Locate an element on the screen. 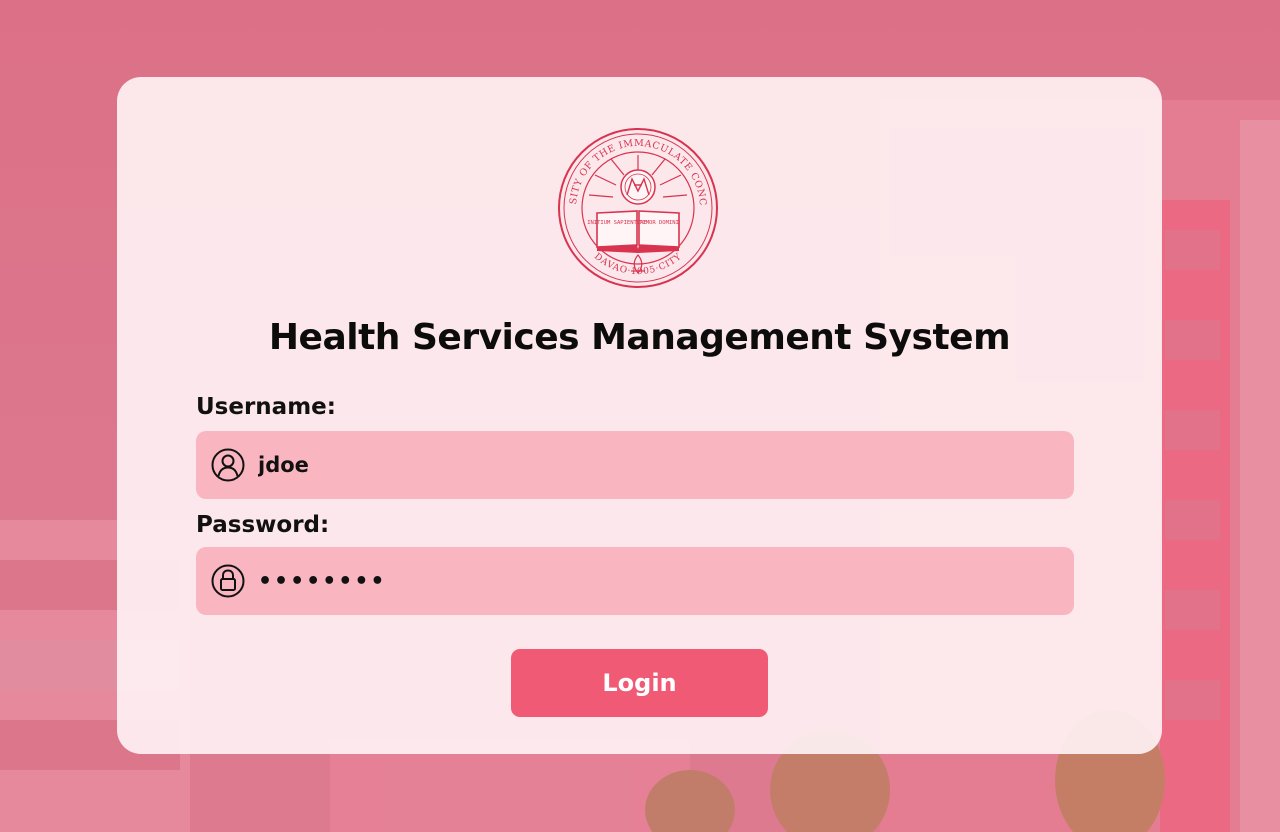  username-input is located at coordinates (658, 465).